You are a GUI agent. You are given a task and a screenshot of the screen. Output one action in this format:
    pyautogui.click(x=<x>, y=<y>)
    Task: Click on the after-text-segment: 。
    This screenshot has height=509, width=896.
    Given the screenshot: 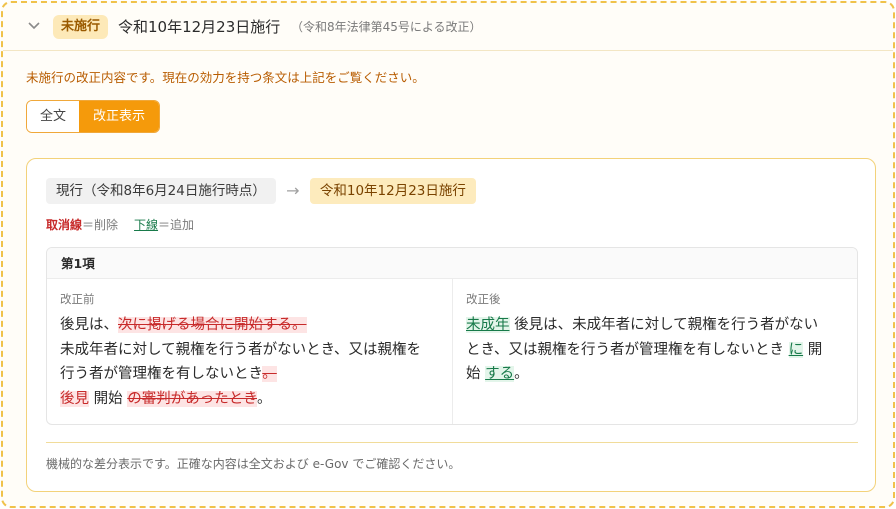 What is the action you would take?
    pyautogui.click(x=521, y=374)
    